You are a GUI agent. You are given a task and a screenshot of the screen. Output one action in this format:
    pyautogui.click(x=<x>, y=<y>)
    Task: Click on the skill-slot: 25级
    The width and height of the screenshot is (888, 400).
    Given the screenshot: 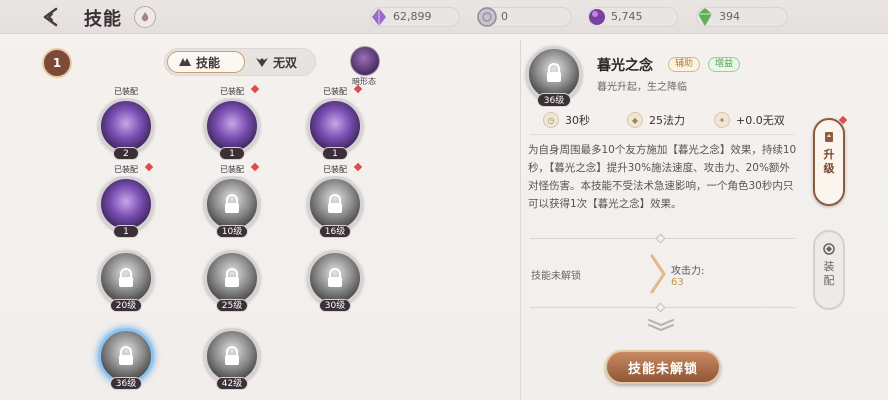 What is the action you would take?
    pyautogui.click(x=232, y=281)
    